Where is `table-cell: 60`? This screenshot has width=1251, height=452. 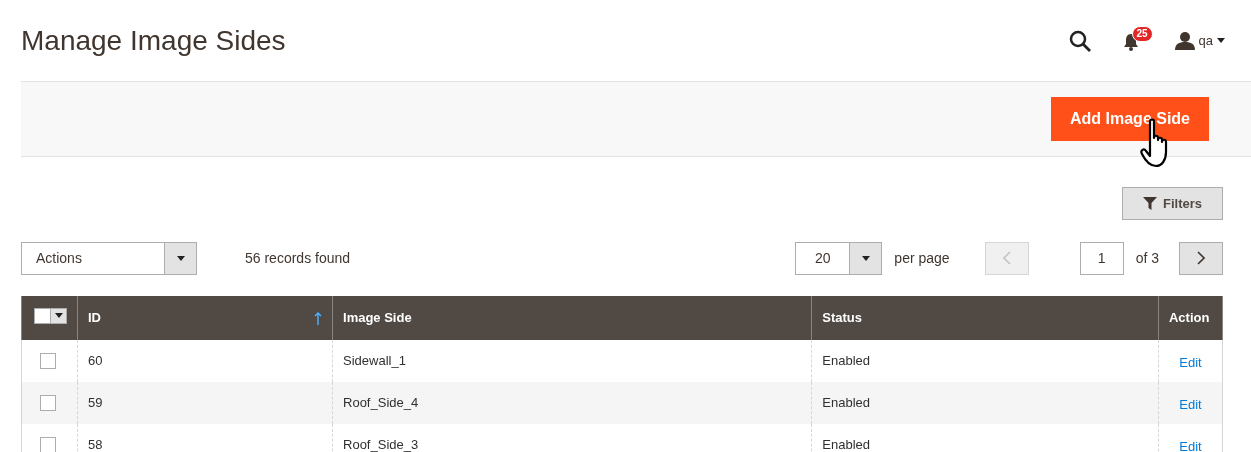
table-cell: 60 is located at coordinates (95, 360).